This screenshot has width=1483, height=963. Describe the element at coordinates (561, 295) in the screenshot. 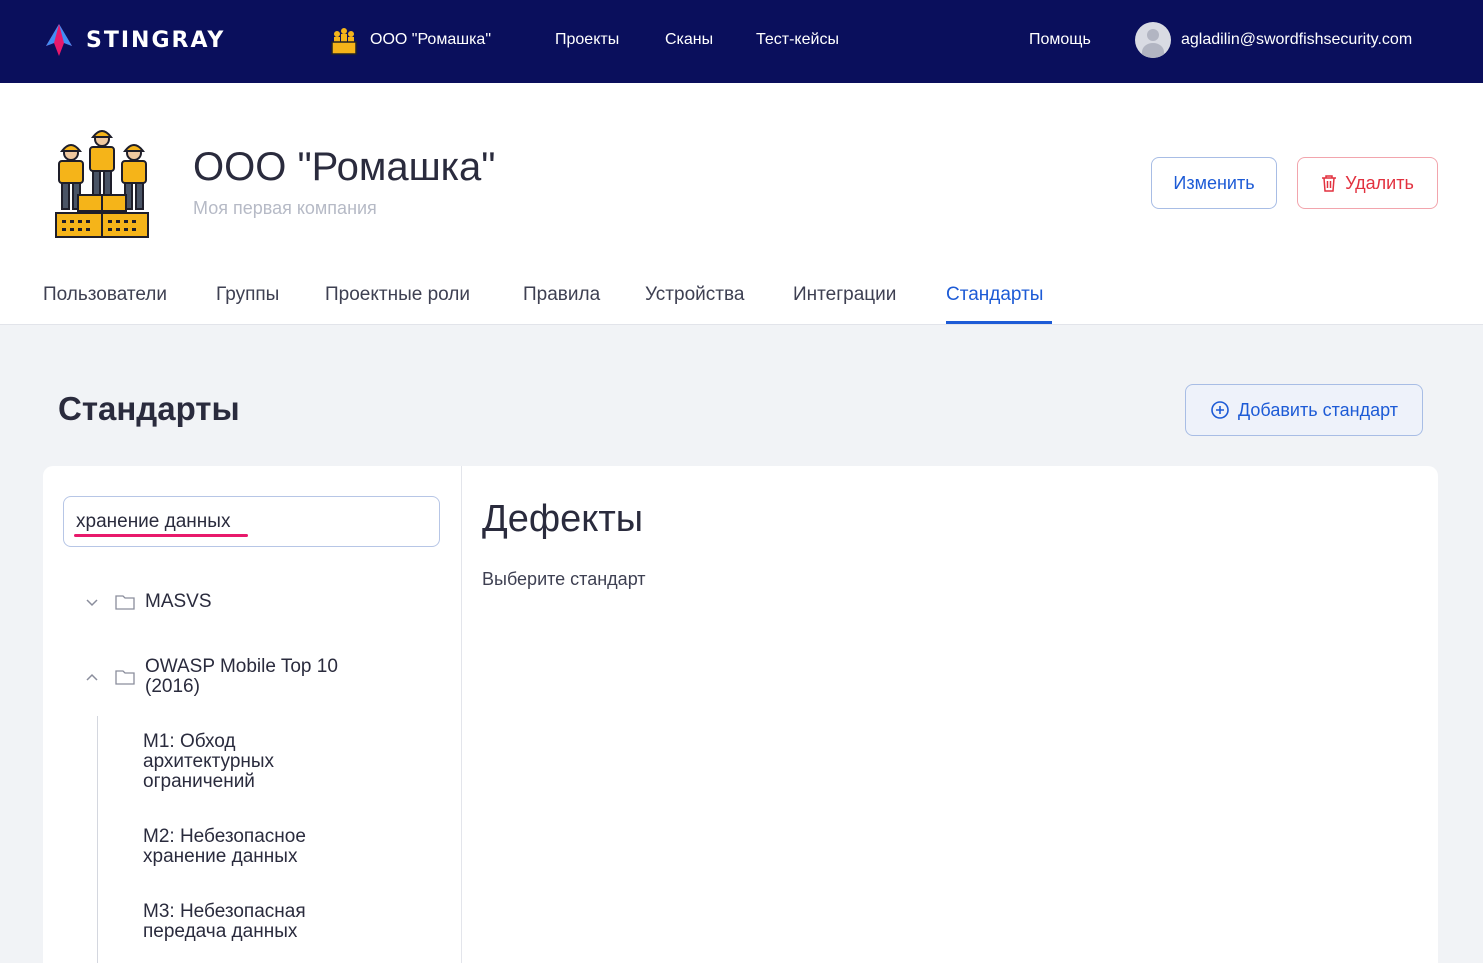

I see `tab-rules: Правила` at that location.